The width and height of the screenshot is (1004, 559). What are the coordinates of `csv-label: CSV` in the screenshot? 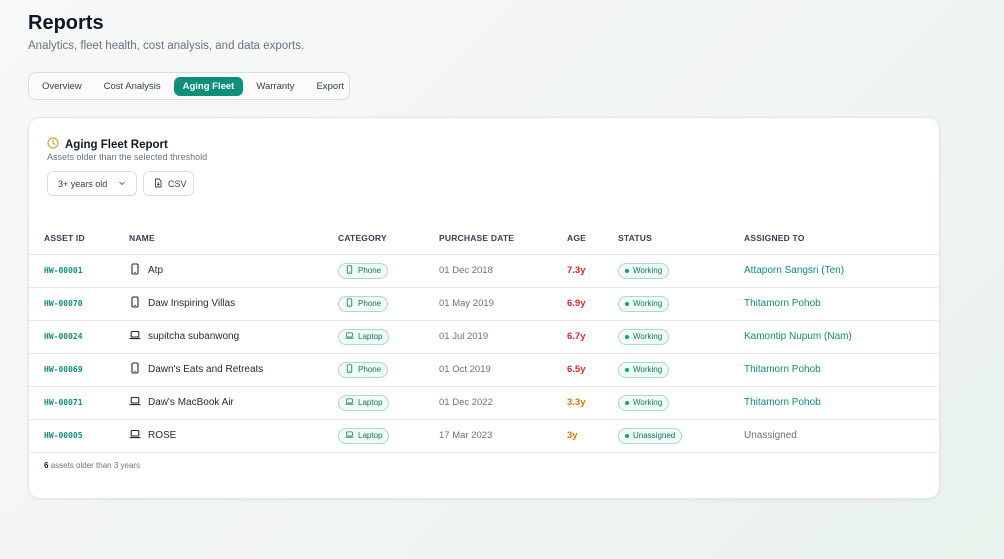 It's located at (177, 183).